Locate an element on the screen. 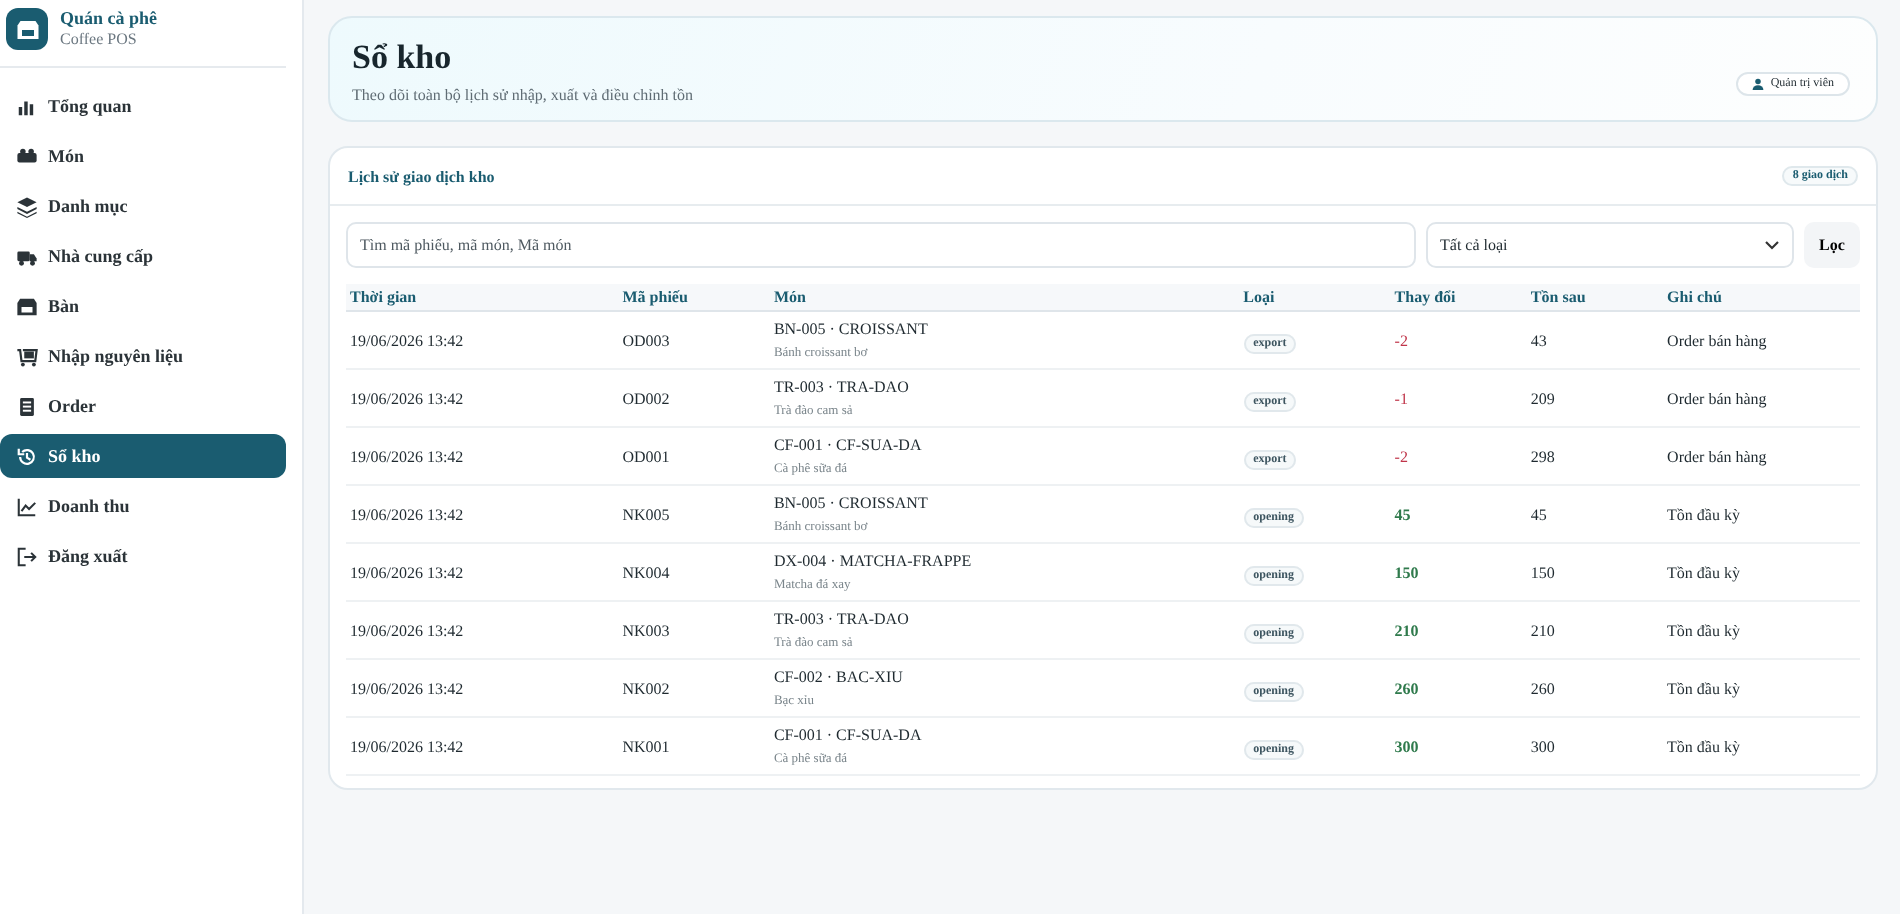 The height and width of the screenshot is (914, 1900). change-value: -1 is located at coordinates (1401, 398).